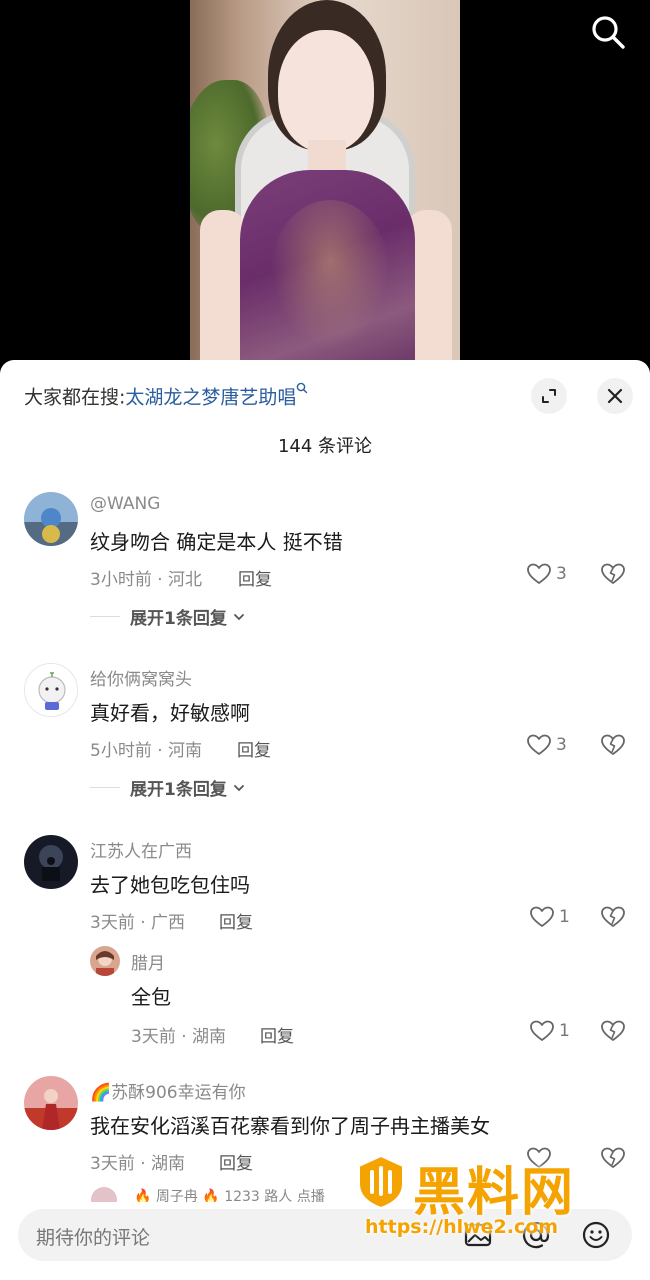 This screenshot has width=650, height=1280. I want to click on image-button, so click(478, 1235).